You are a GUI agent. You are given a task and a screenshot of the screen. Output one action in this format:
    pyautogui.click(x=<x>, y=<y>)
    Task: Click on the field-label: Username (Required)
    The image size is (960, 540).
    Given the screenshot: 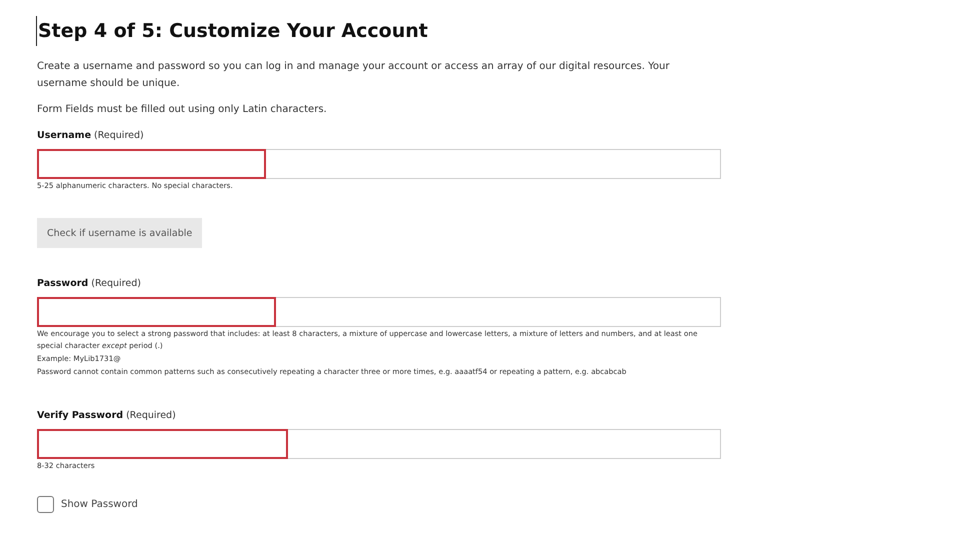 What is the action you would take?
    pyautogui.click(x=91, y=135)
    